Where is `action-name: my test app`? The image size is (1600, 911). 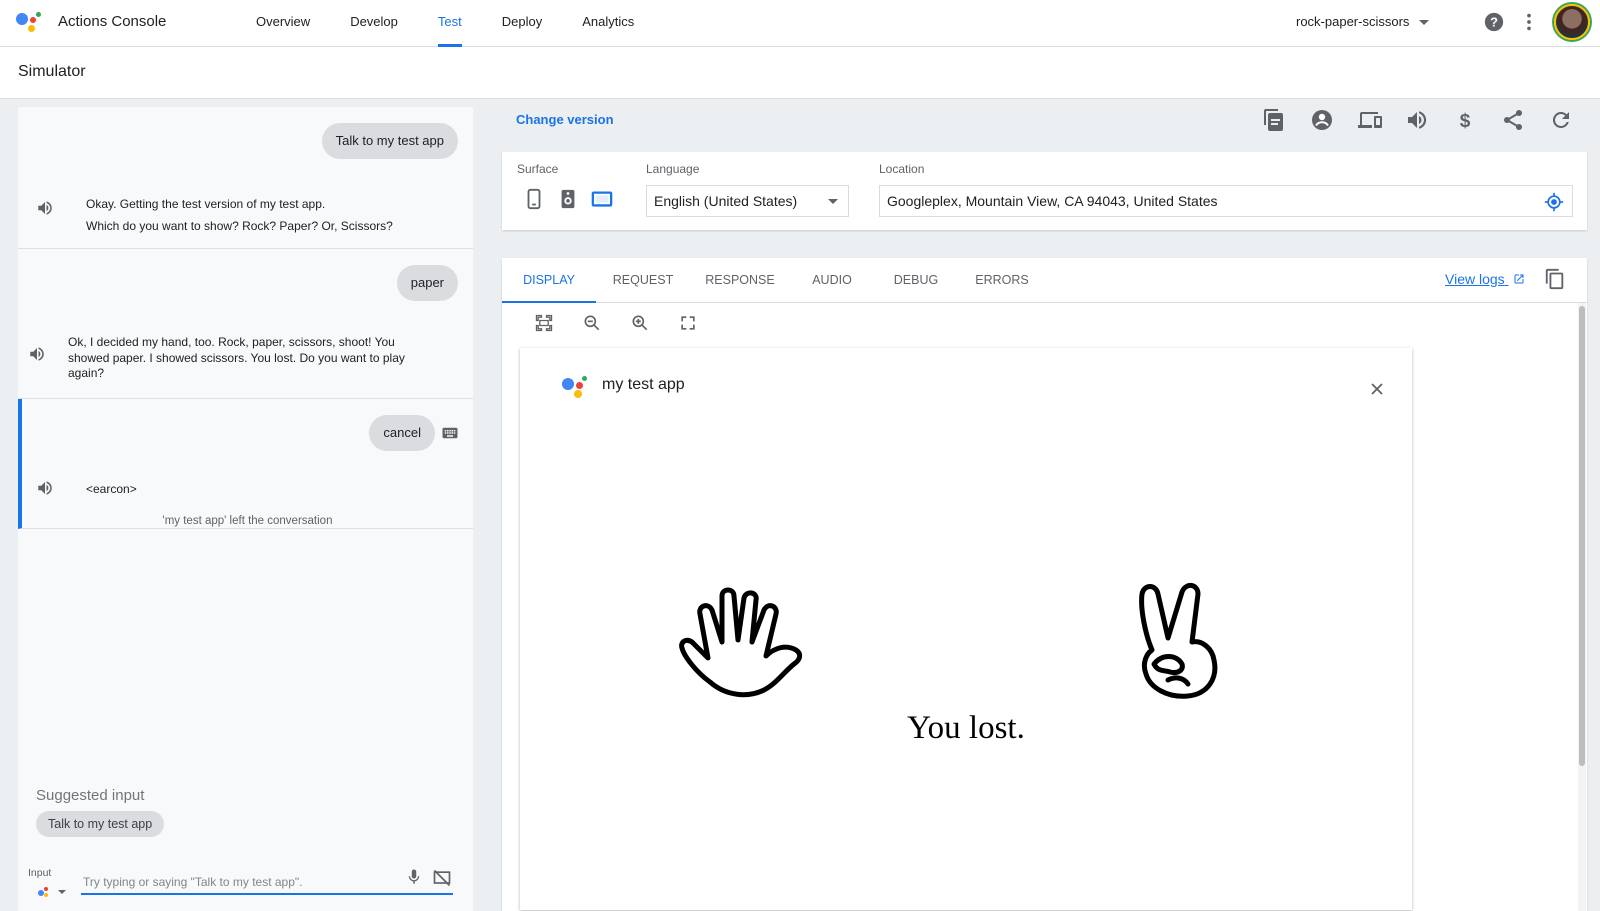
action-name: my test app is located at coordinates (643, 384).